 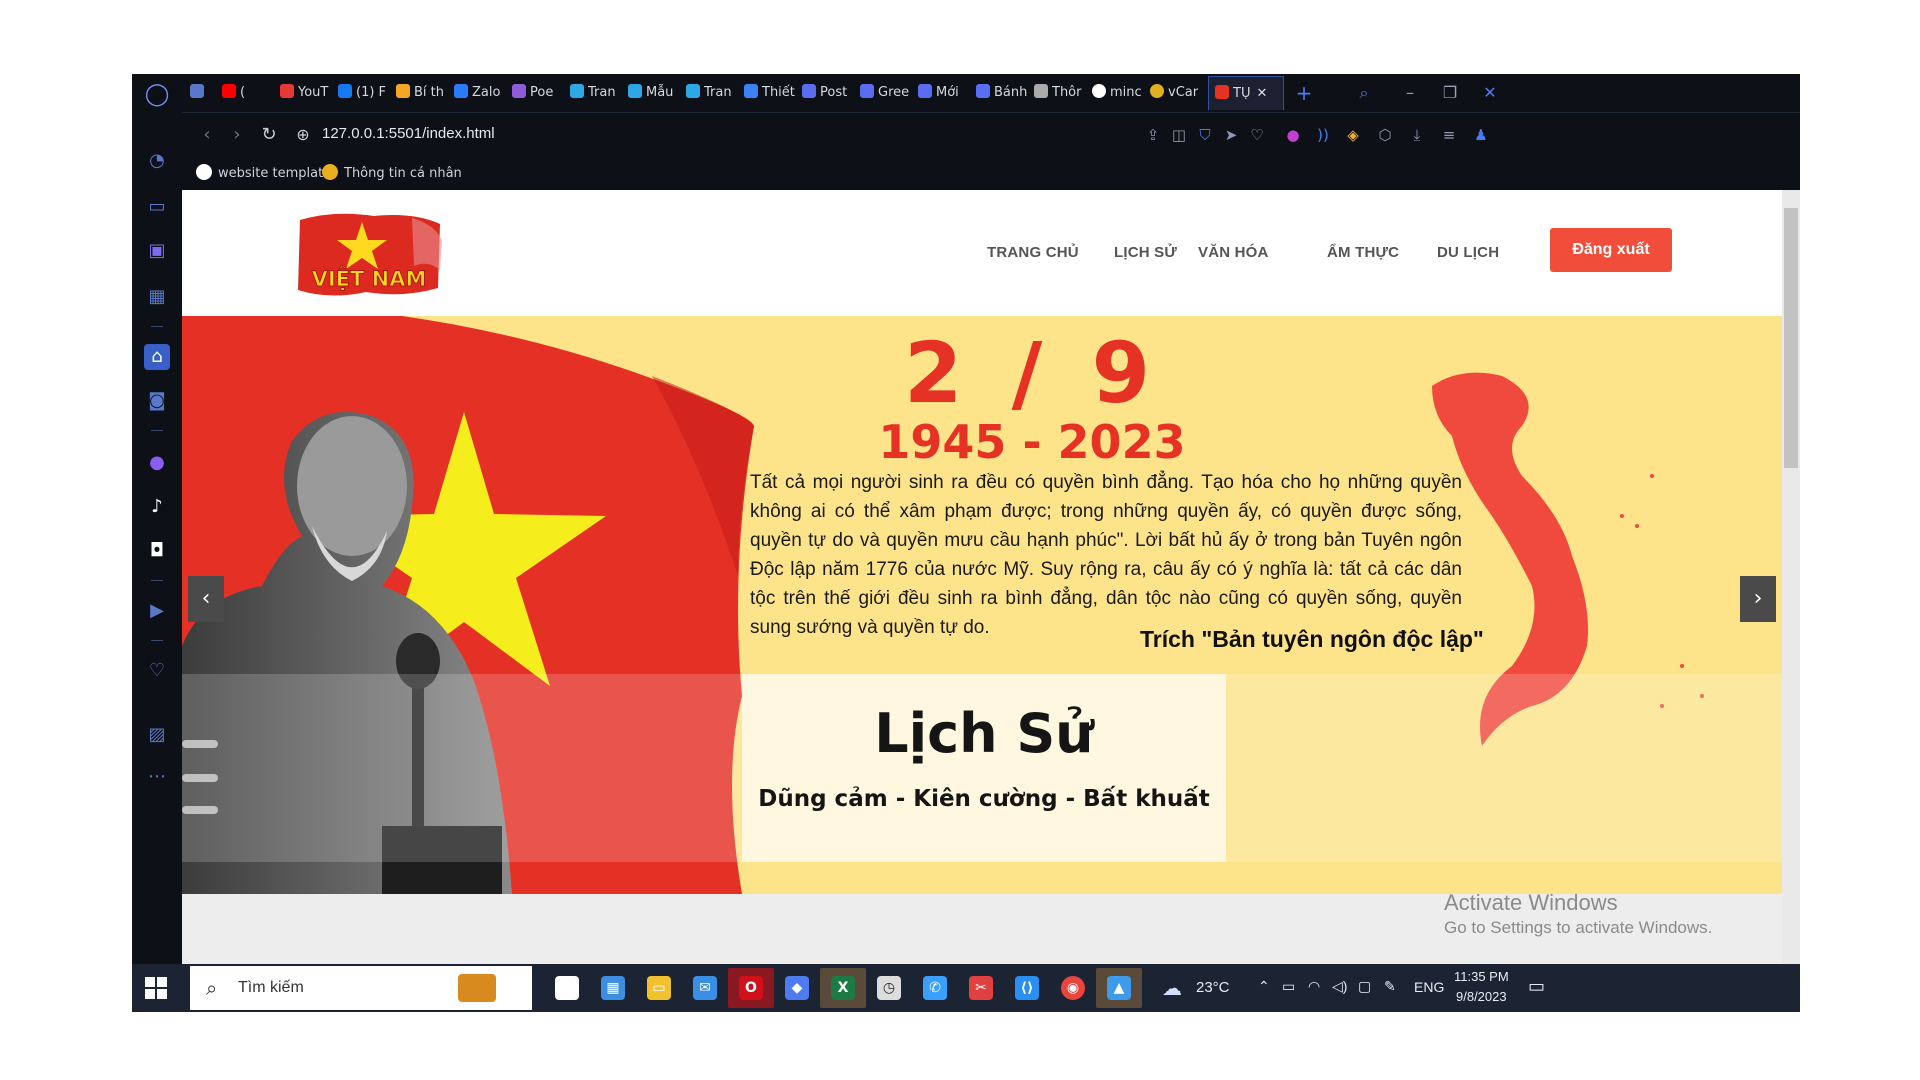 I want to click on gaming-icon: ◙, so click(x=157, y=401).